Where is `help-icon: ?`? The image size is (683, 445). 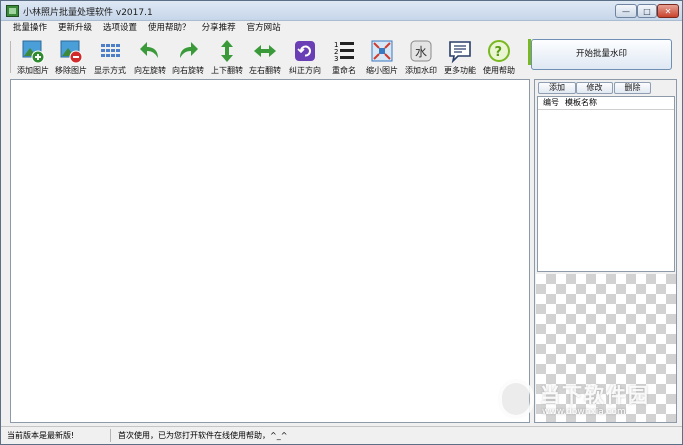
help-icon: ? is located at coordinates (499, 51).